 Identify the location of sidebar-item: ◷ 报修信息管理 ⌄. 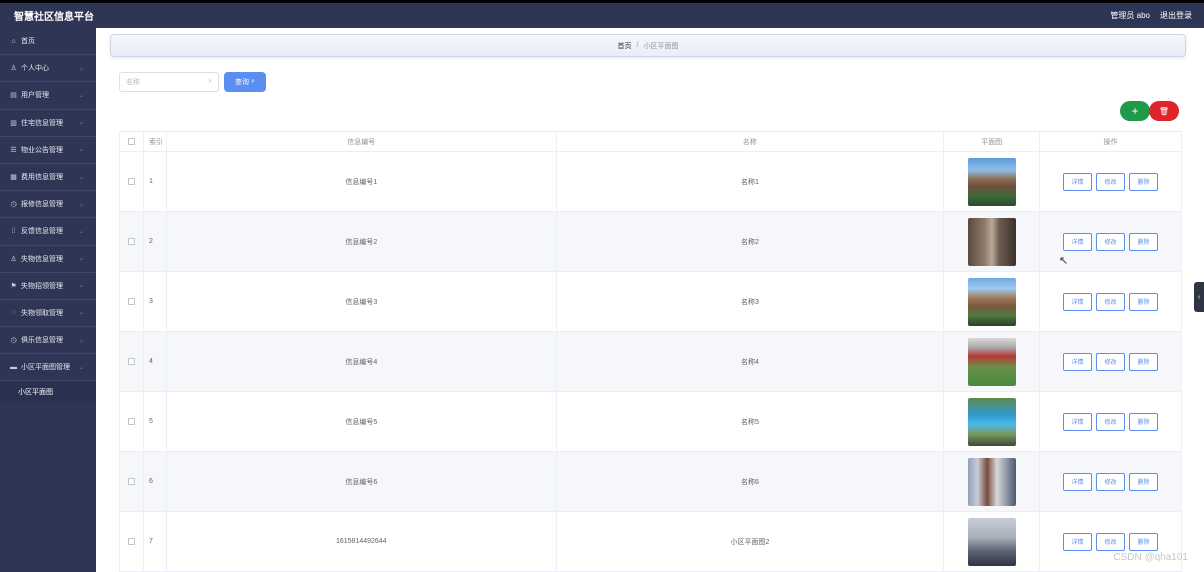
(48, 205).